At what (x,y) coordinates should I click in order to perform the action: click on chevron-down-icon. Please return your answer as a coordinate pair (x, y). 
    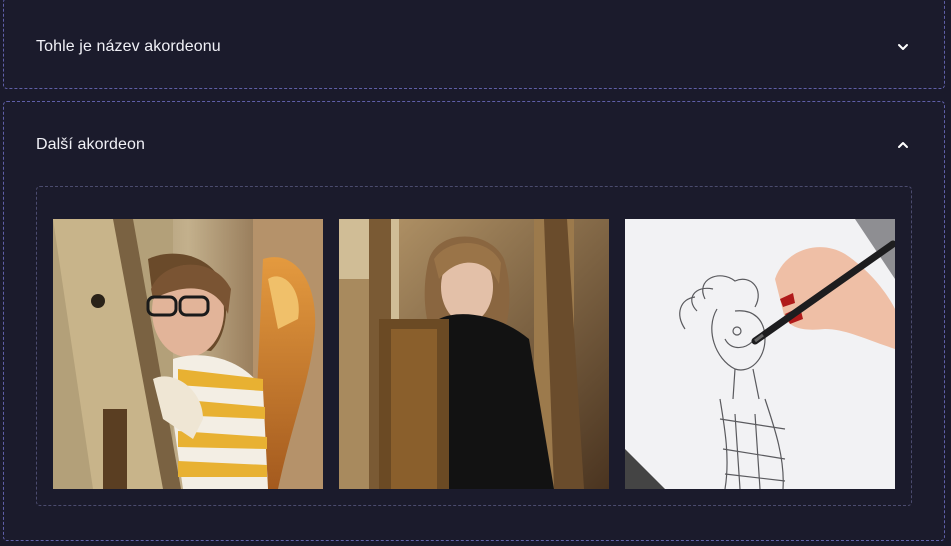
    Looking at the image, I should click on (903, 47).